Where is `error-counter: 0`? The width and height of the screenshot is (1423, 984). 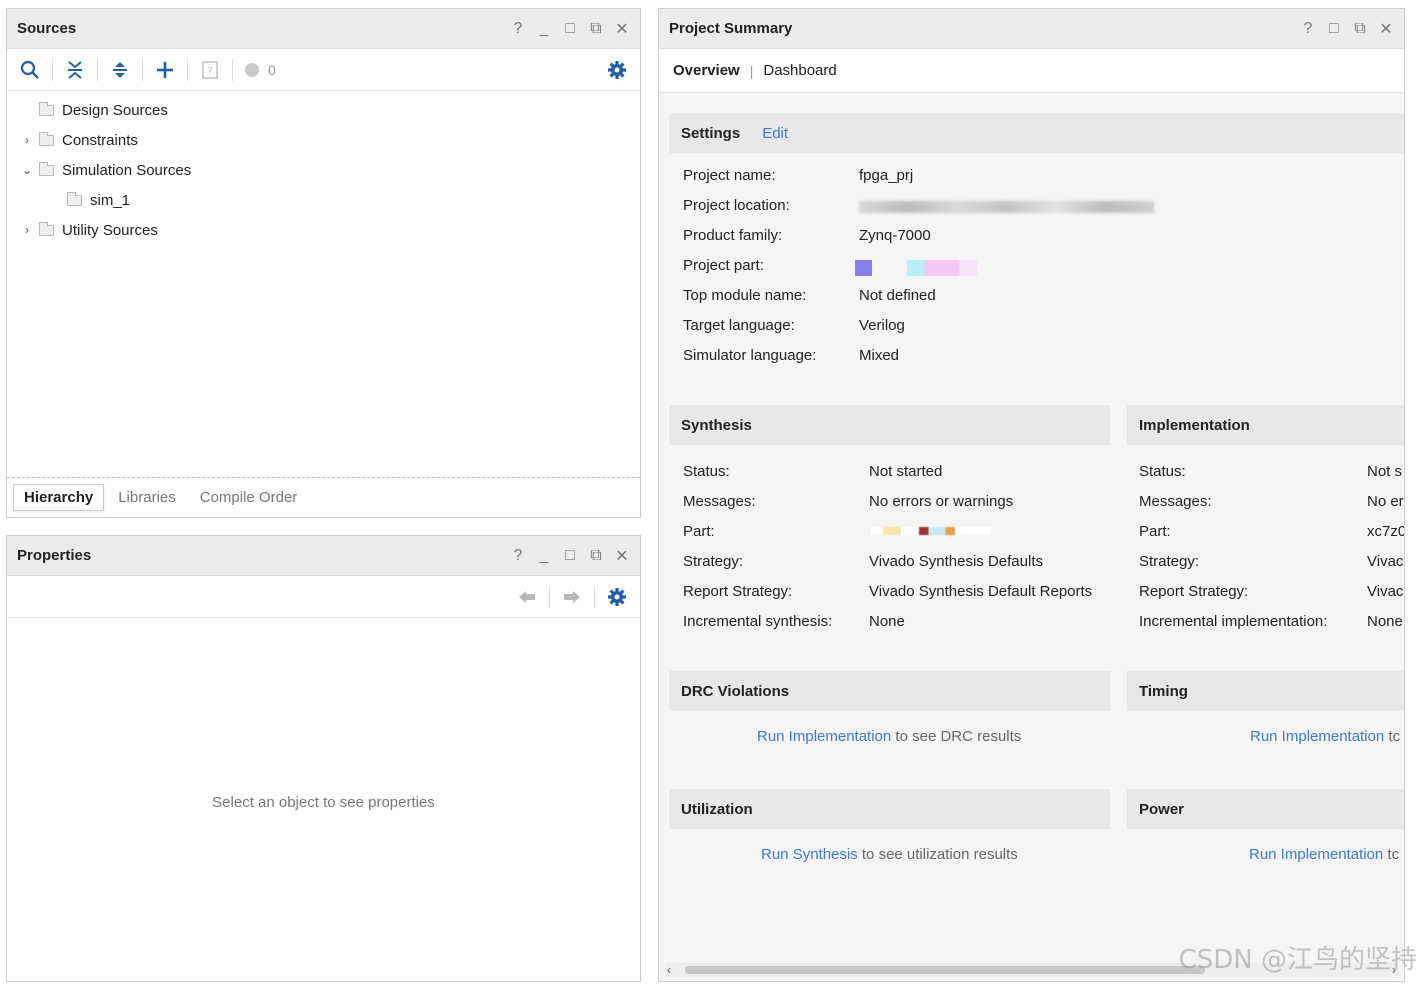
error-counter: 0 is located at coordinates (260, 70).